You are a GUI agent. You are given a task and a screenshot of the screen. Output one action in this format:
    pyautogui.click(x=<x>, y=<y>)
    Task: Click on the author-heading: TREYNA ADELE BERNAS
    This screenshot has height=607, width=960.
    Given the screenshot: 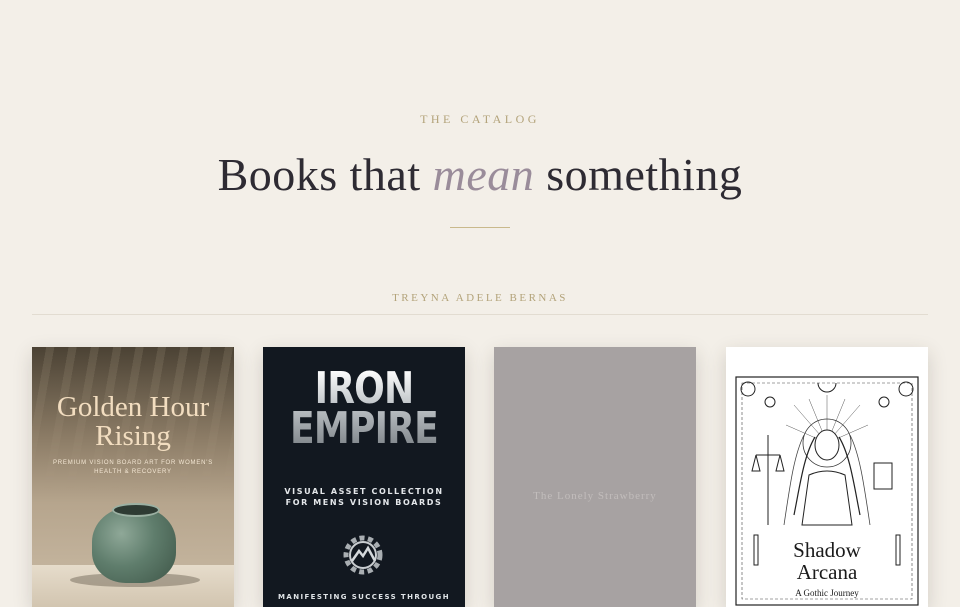 What is the action you would take?
    pyautogui.click(x=480, y=298)
    